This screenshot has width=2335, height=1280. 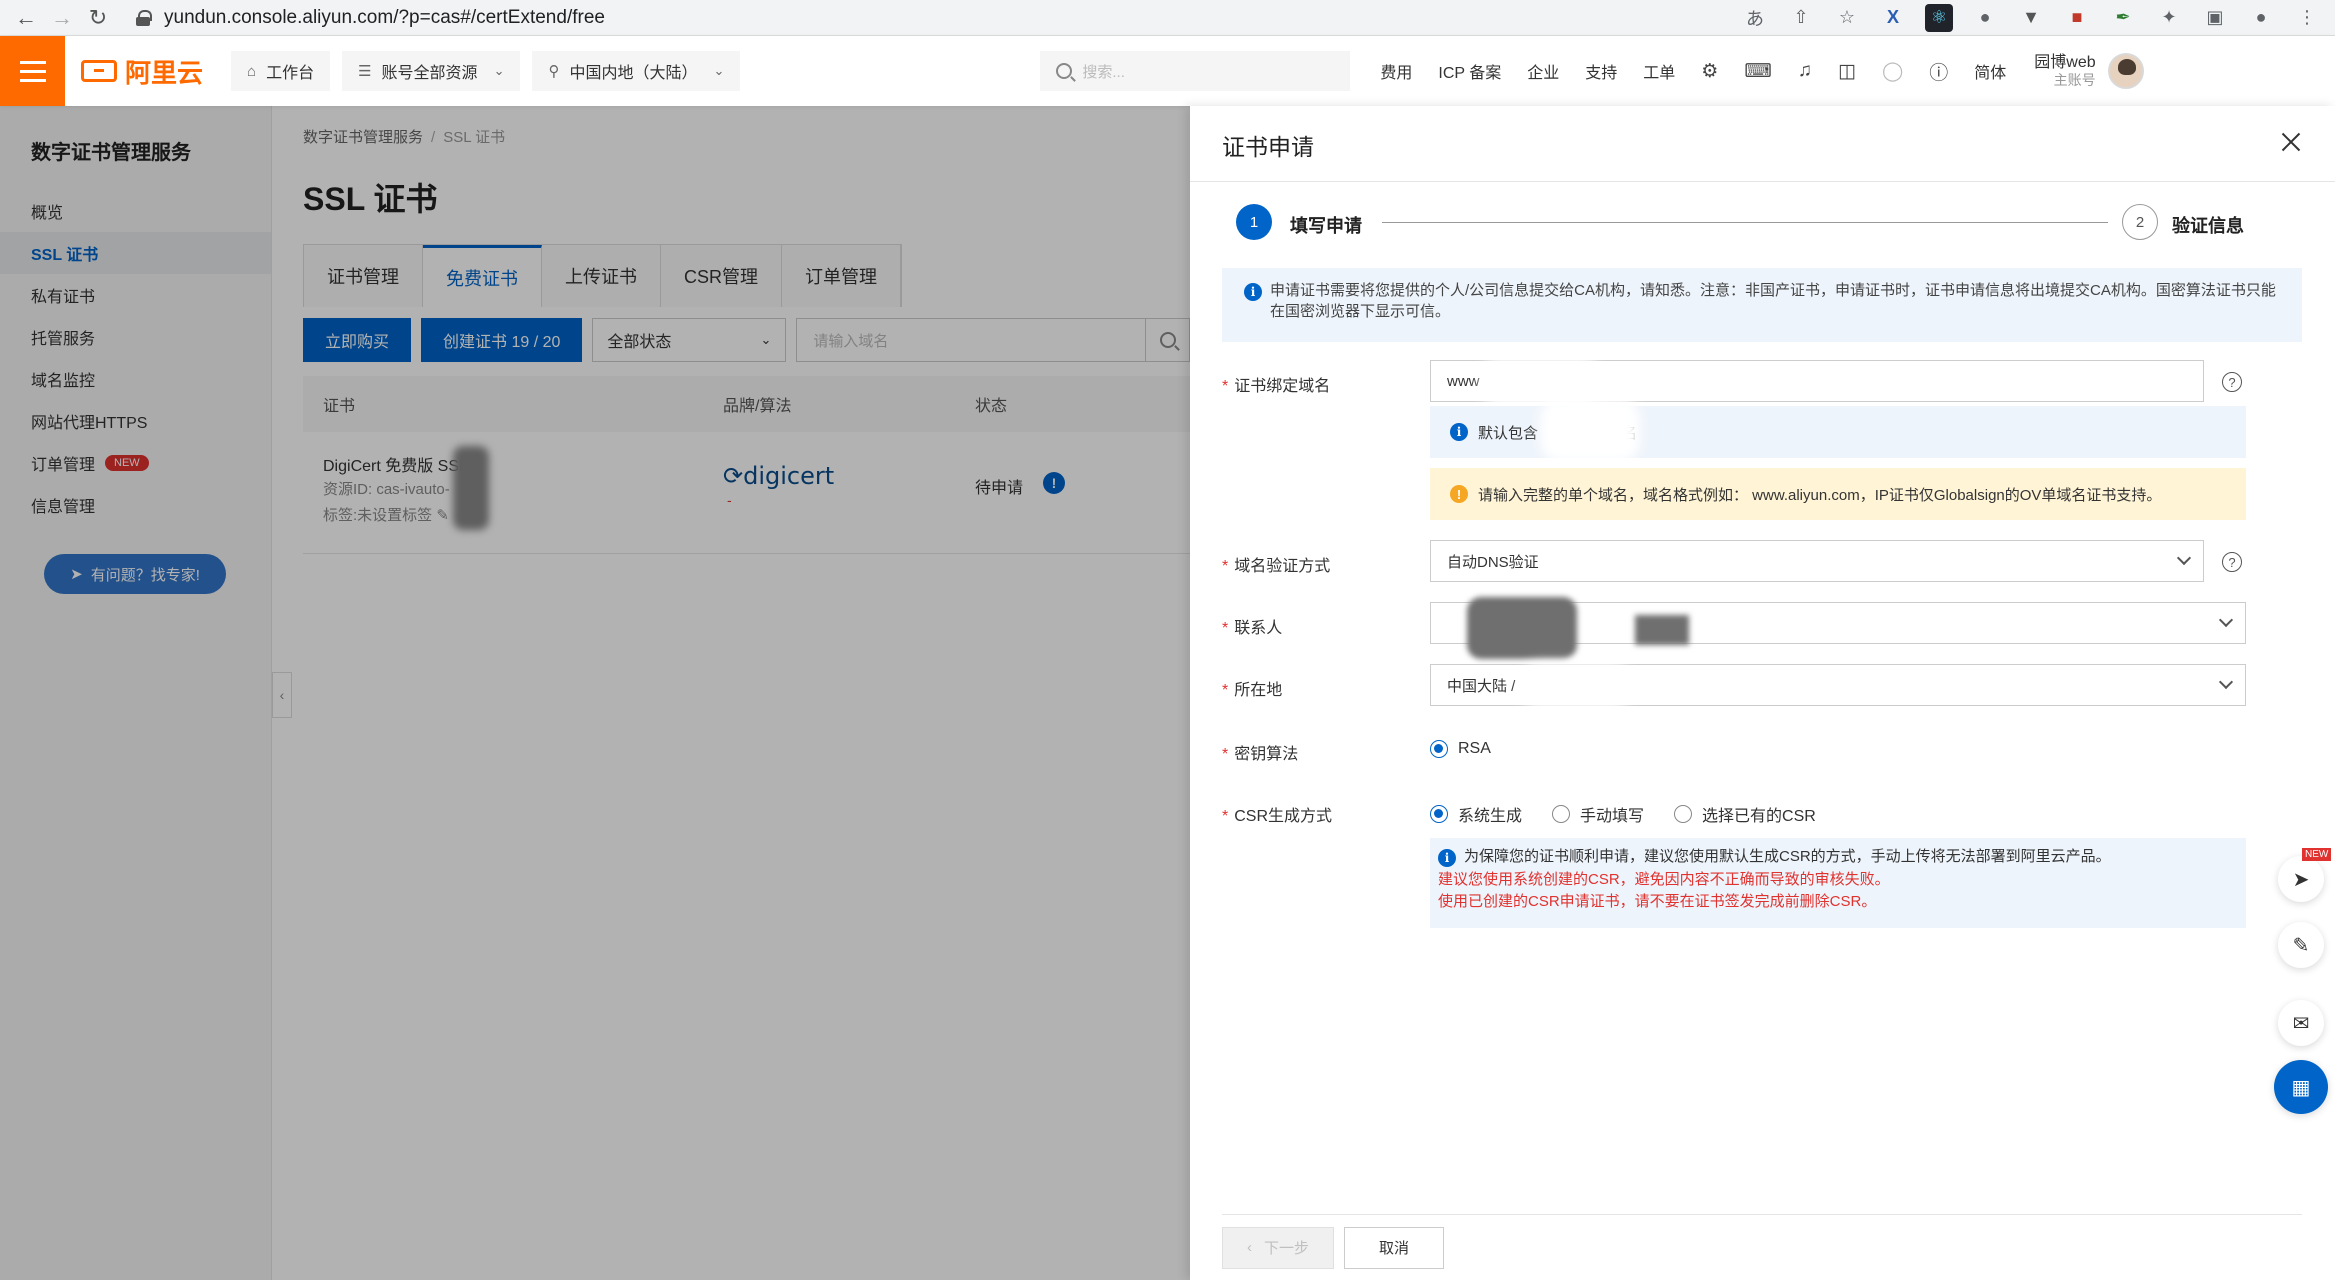 I want to click on translate-icon: あ, so click(x=1755, y=18).